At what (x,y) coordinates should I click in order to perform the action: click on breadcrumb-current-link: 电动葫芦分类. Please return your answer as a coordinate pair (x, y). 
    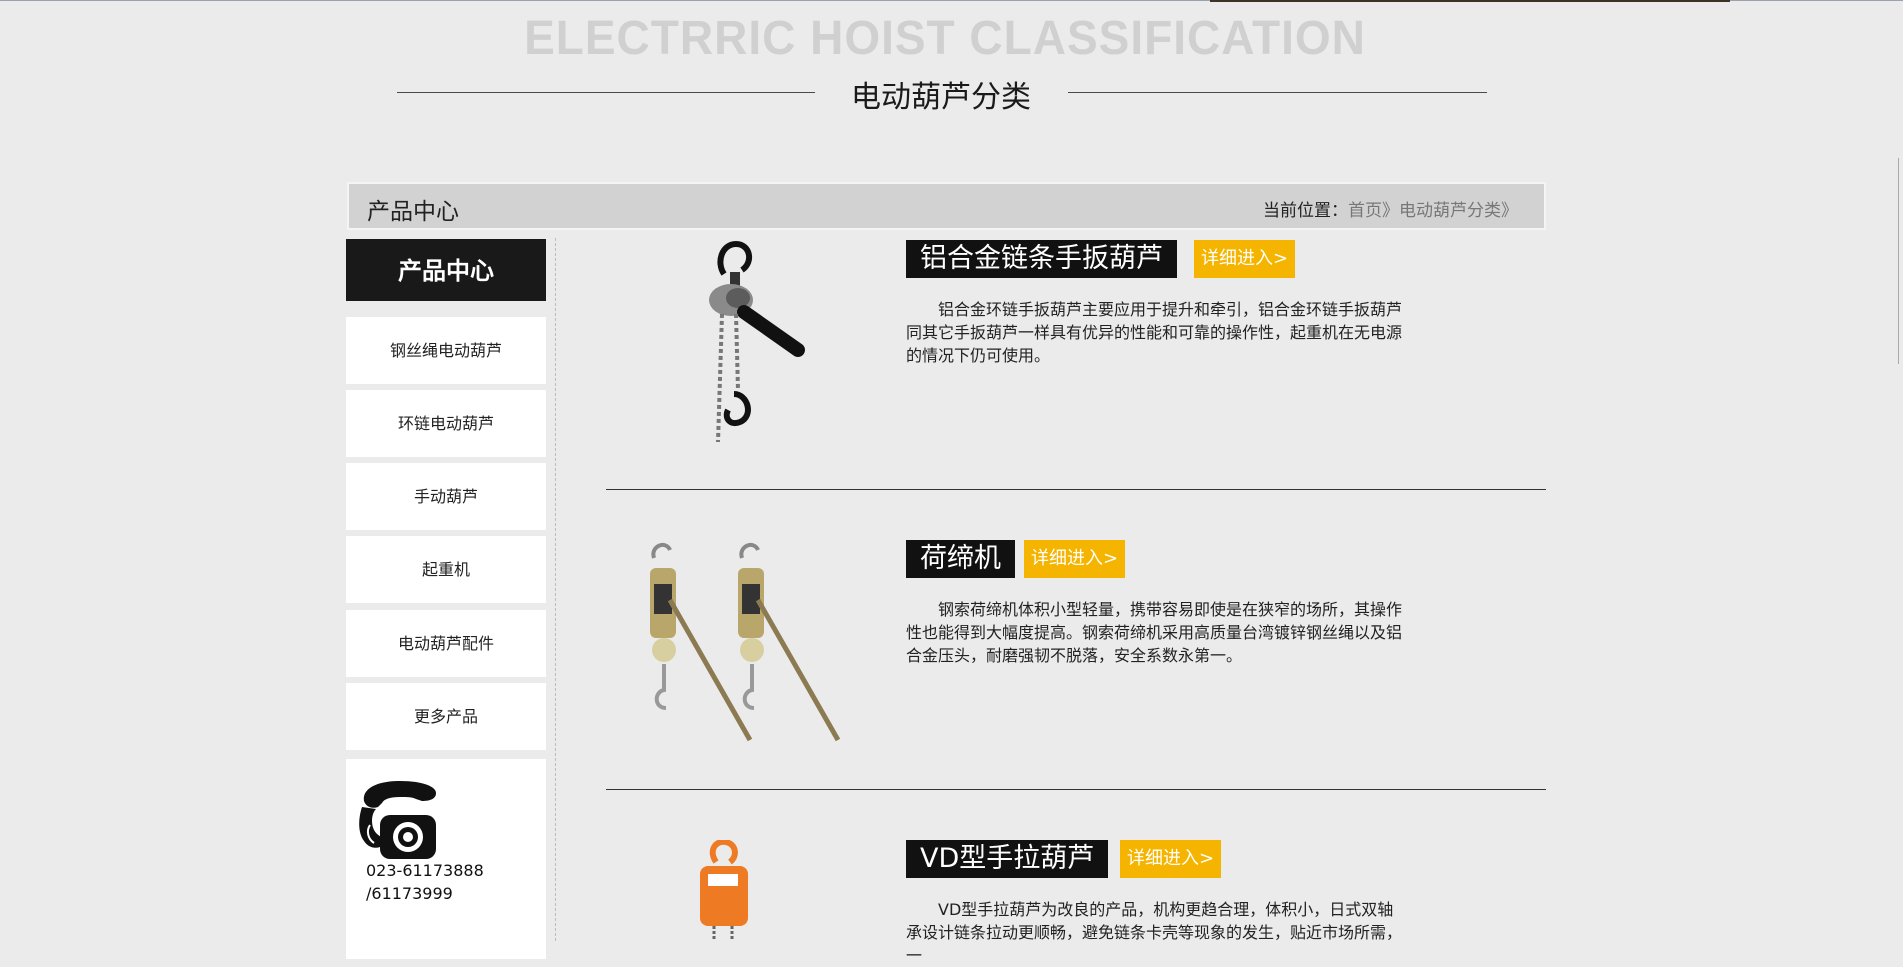
    Looking at the image, I should click on (1450, 211).